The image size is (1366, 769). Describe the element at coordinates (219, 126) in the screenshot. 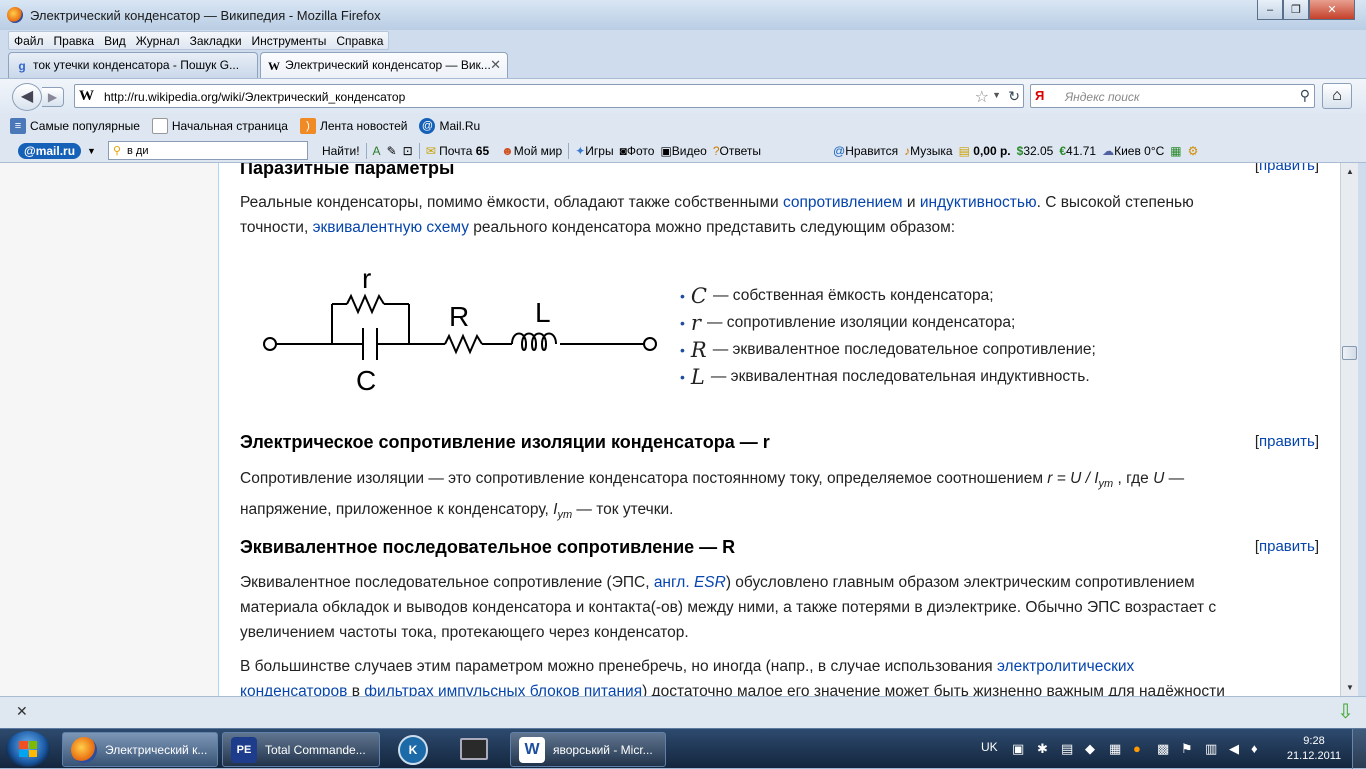

I see `bookmark-start-page: Начальная страница` at that location.